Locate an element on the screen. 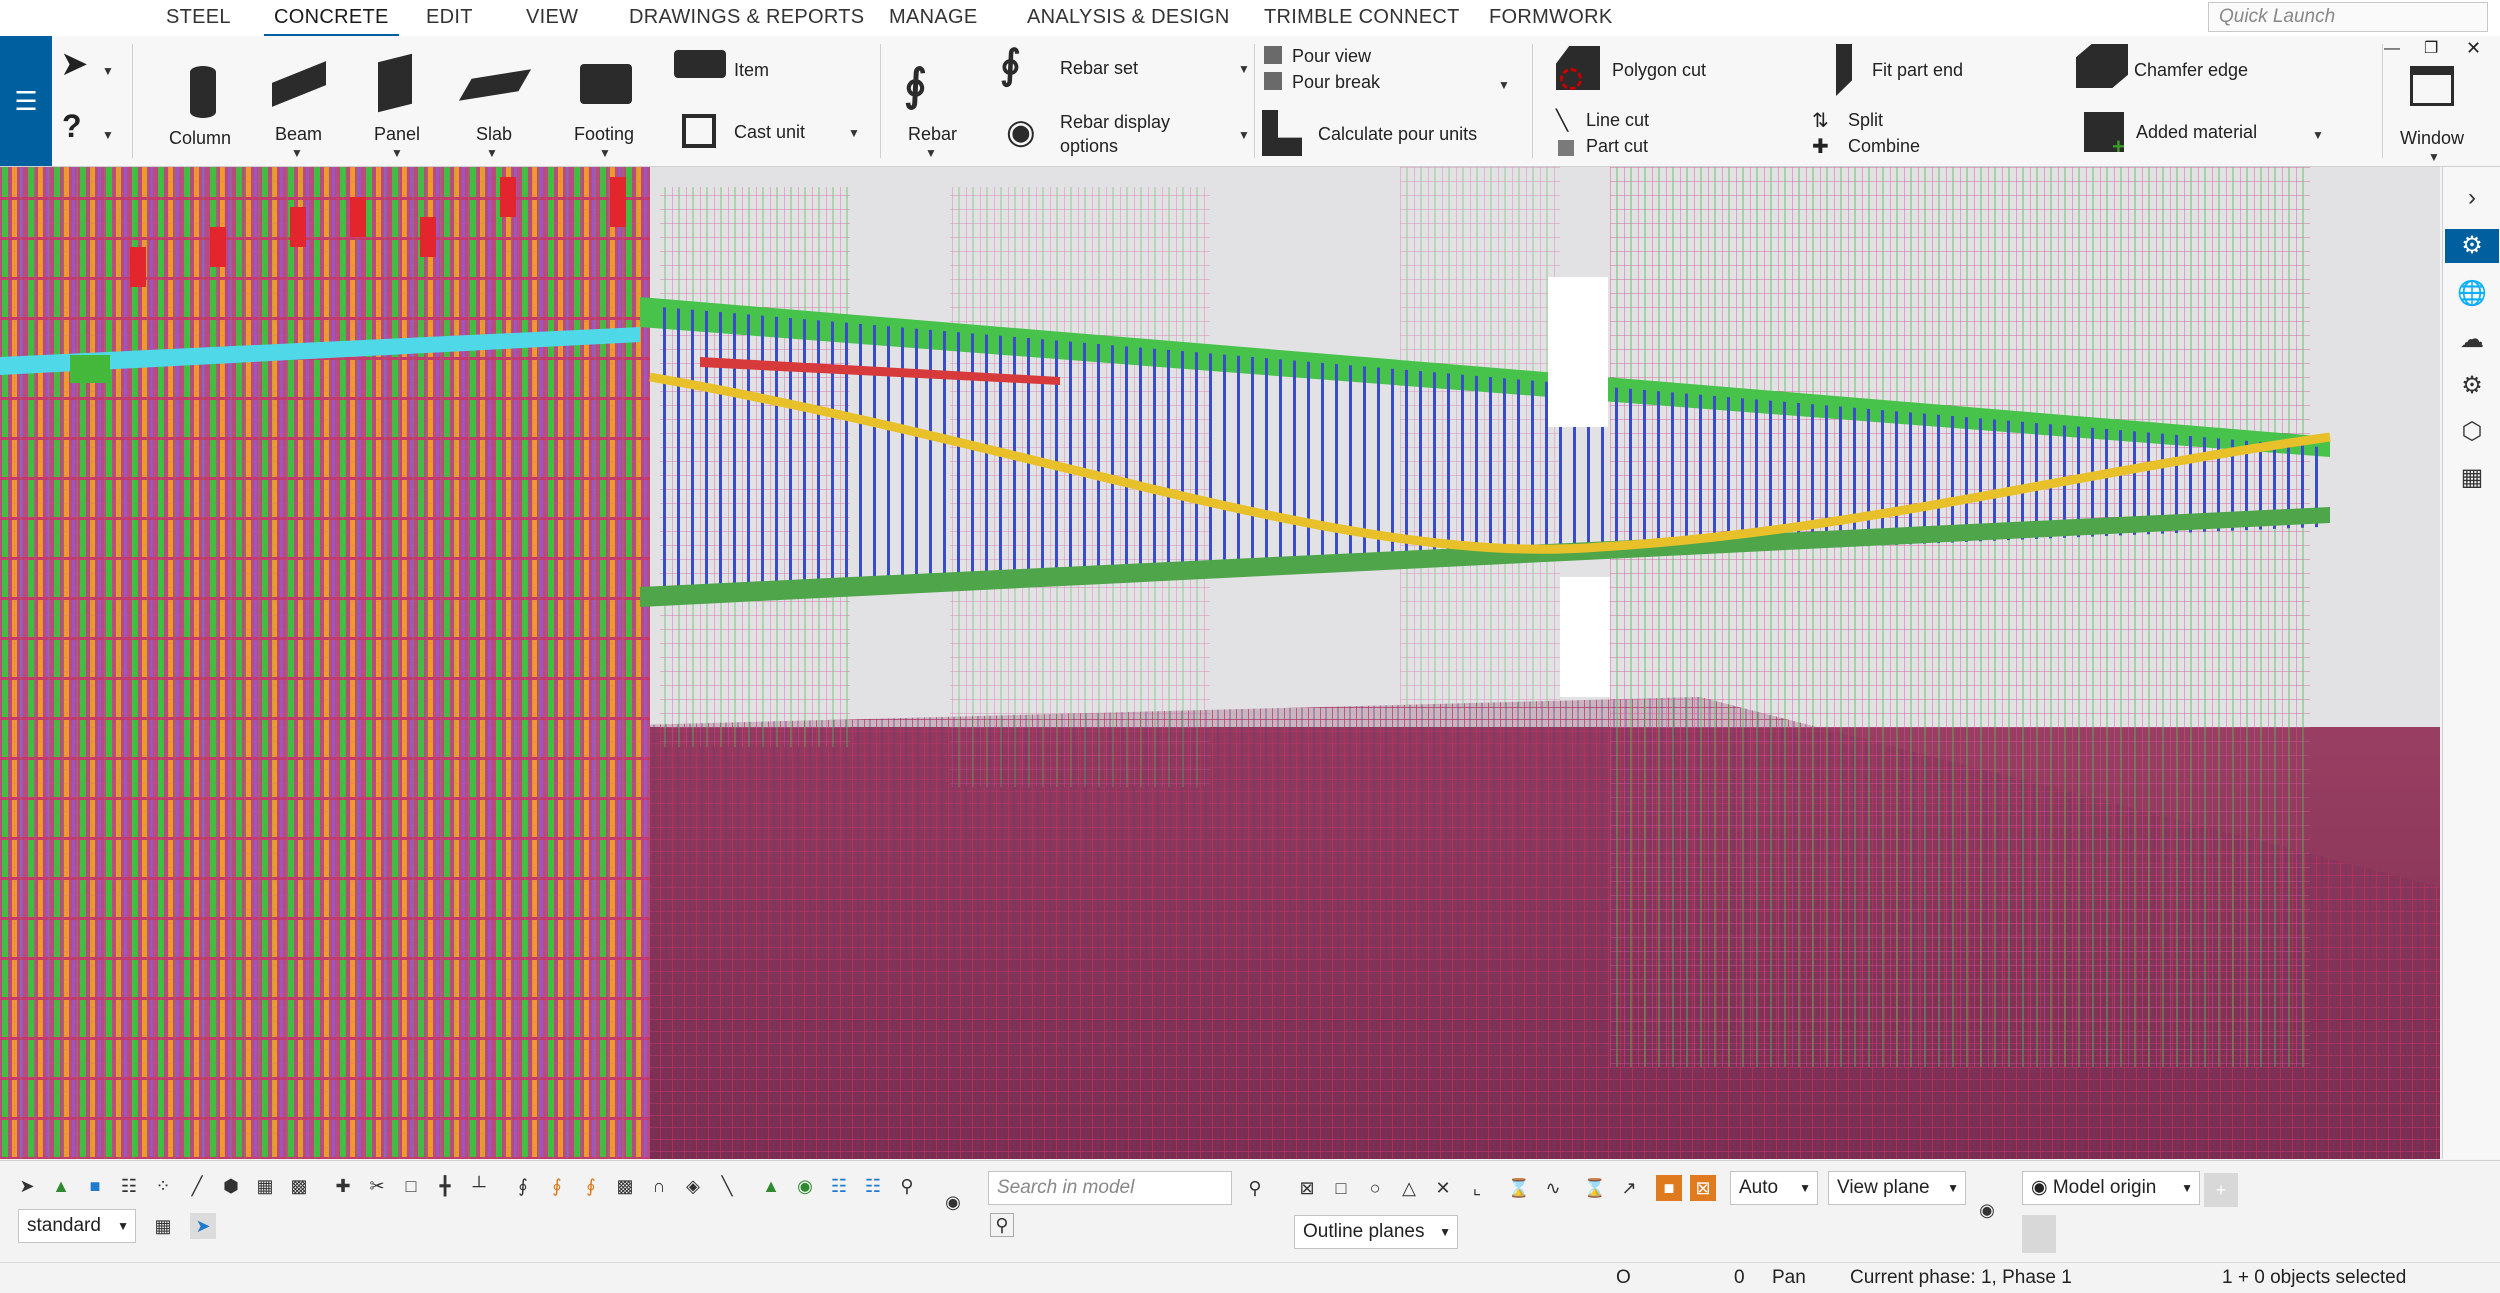 The width and height of the screenshot is (2500, 1293). properties-help-icon: ⚙ is located at coordinates (2472, 246).